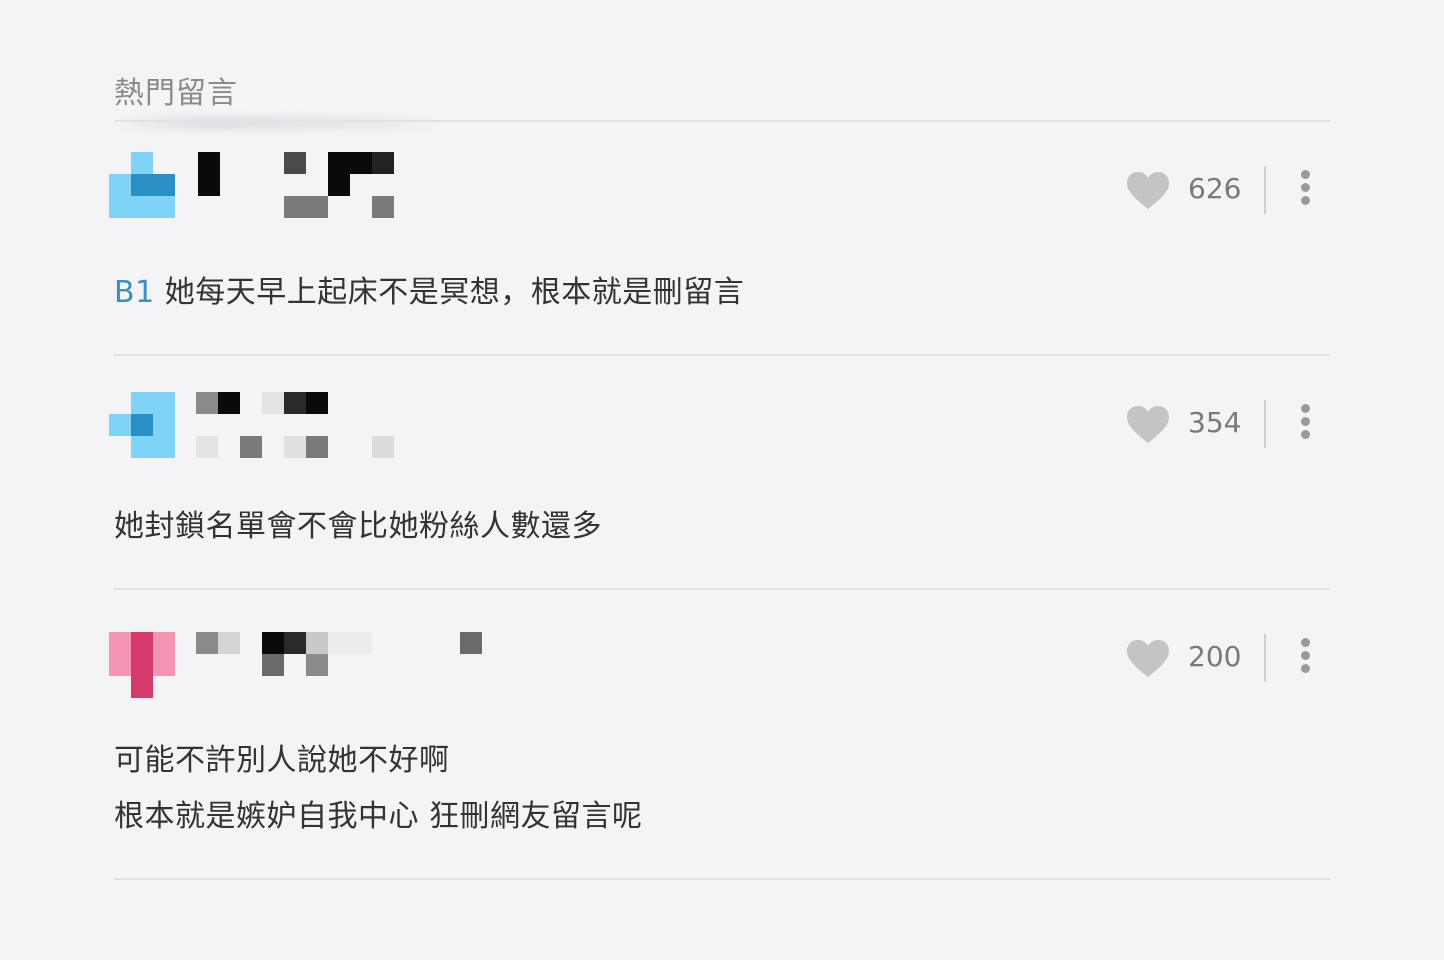 This screenshot has width=1444, height=960. Describe the element at coordinates (358, 526) in the screenshot. I see `comment-body: 她封鎖名單會不會比她粉絲人數還多` at that location.